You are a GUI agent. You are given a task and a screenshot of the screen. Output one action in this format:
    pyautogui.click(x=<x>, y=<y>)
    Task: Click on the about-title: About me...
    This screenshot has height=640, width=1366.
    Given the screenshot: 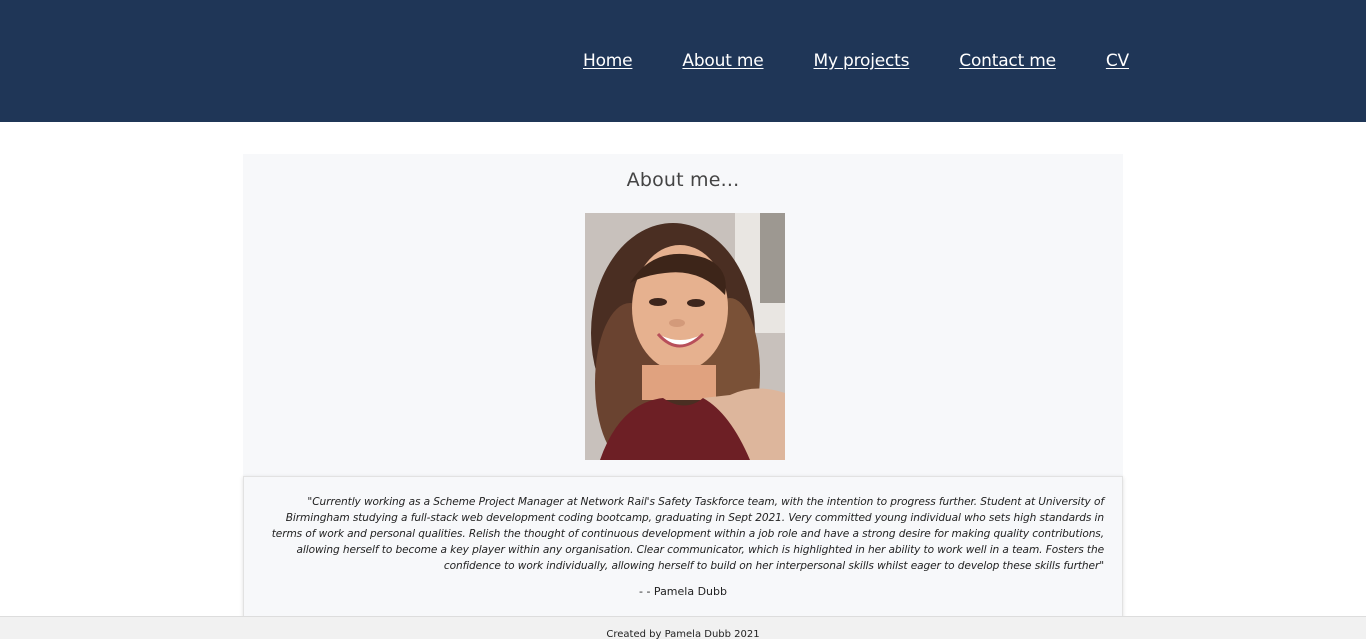 What is the action you would take?
    pyautogui.click(x=683, y=180)
    